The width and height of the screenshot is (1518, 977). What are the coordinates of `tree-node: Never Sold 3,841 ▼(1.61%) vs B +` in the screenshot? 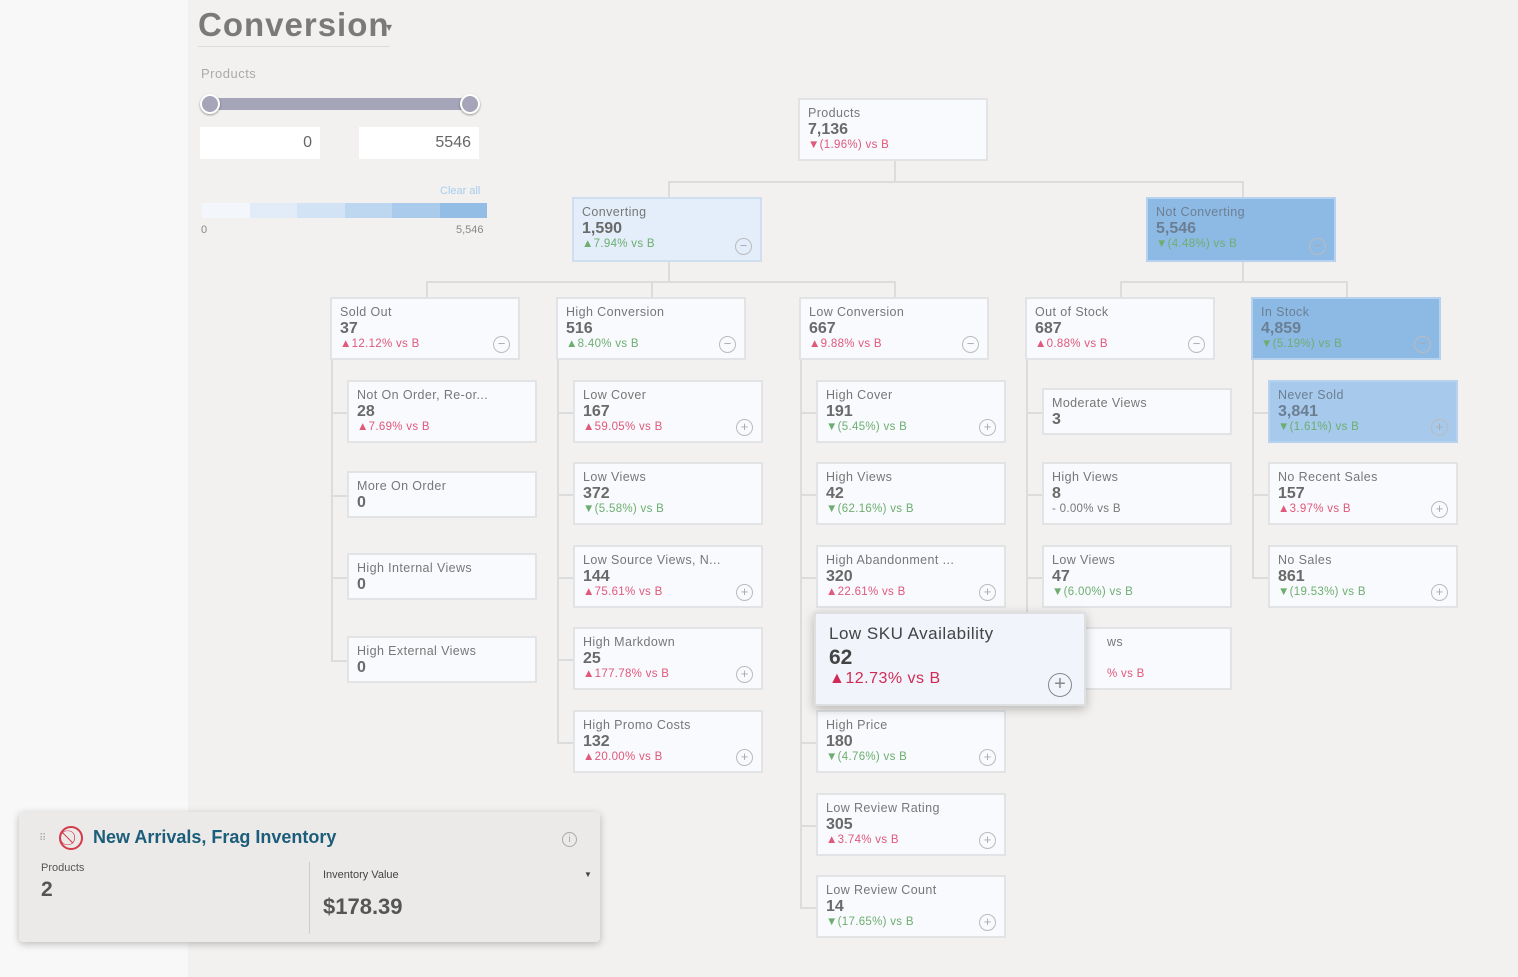 It's located at (1363, 411).